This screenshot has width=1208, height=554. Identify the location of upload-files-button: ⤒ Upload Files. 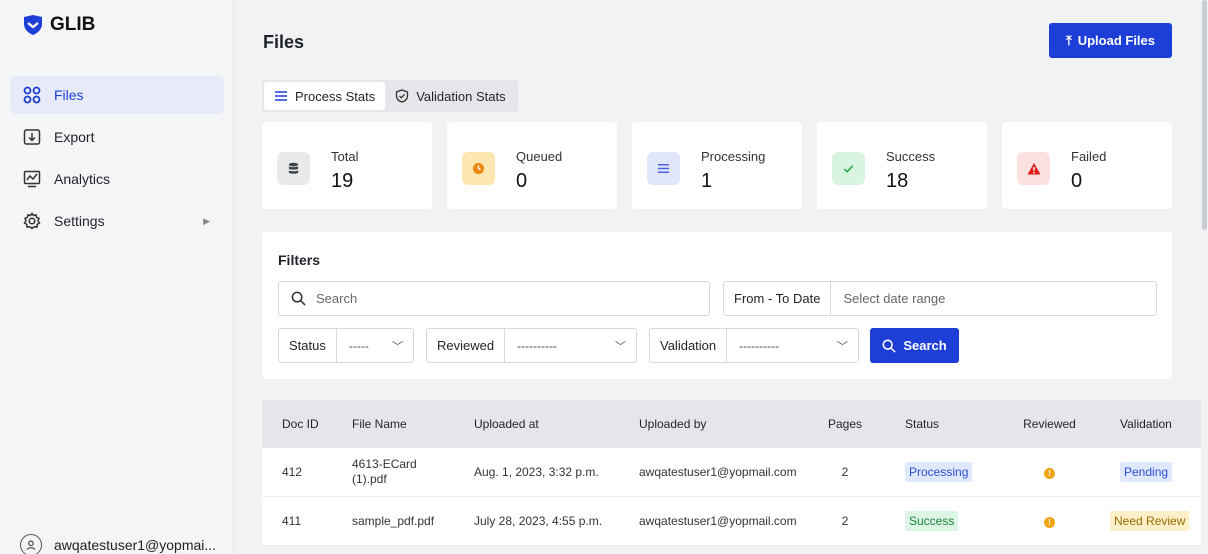
(1110, 40).